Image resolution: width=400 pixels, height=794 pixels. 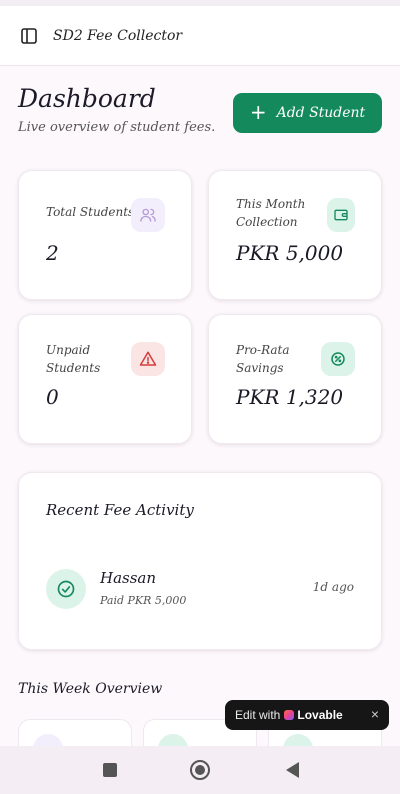 I want to click on stat-label: Unpaid Students, so click(x=73, y=359).